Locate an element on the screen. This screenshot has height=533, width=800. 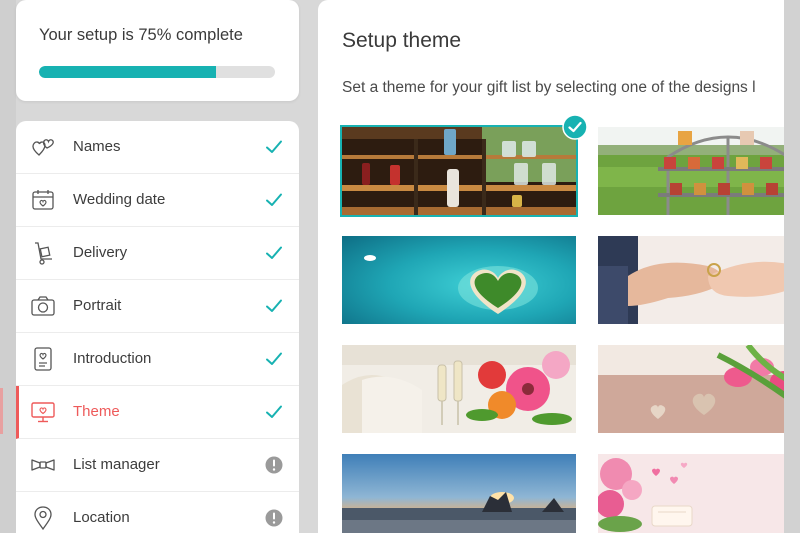
step-names: Names is located at coordinates (157, 147).